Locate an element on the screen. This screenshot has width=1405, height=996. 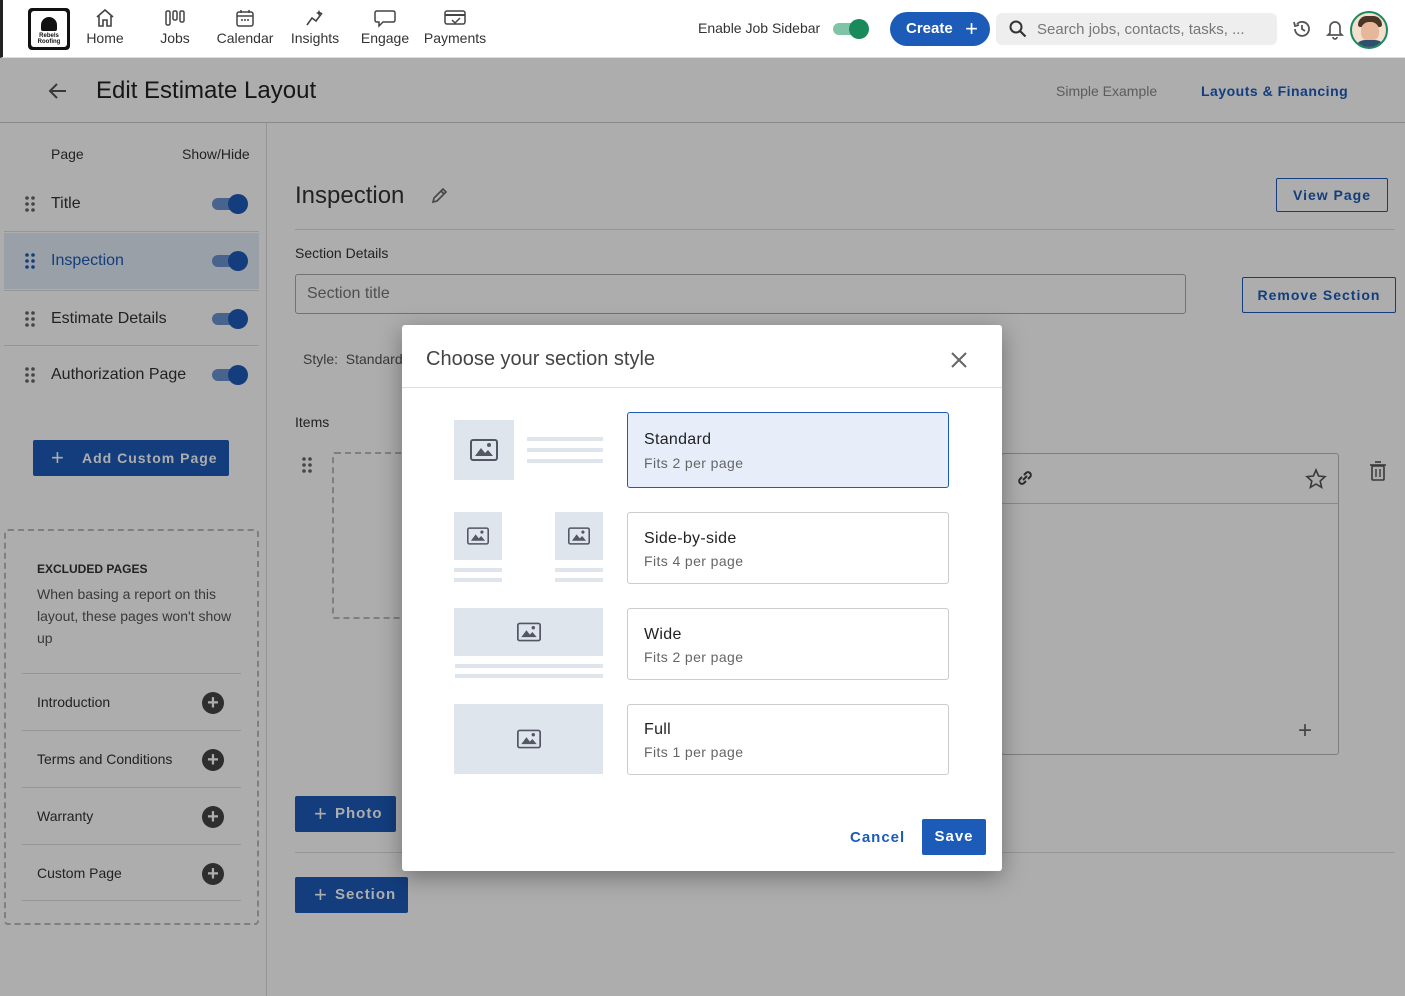
calendar-icon is located at coordinates (245, 18).